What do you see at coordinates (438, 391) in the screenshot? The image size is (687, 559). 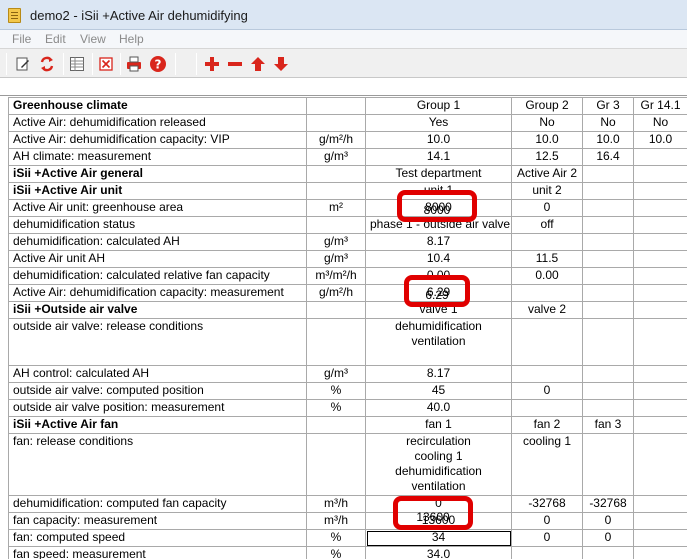 I see `value-cell: 45` at bounding box center [438, 391].